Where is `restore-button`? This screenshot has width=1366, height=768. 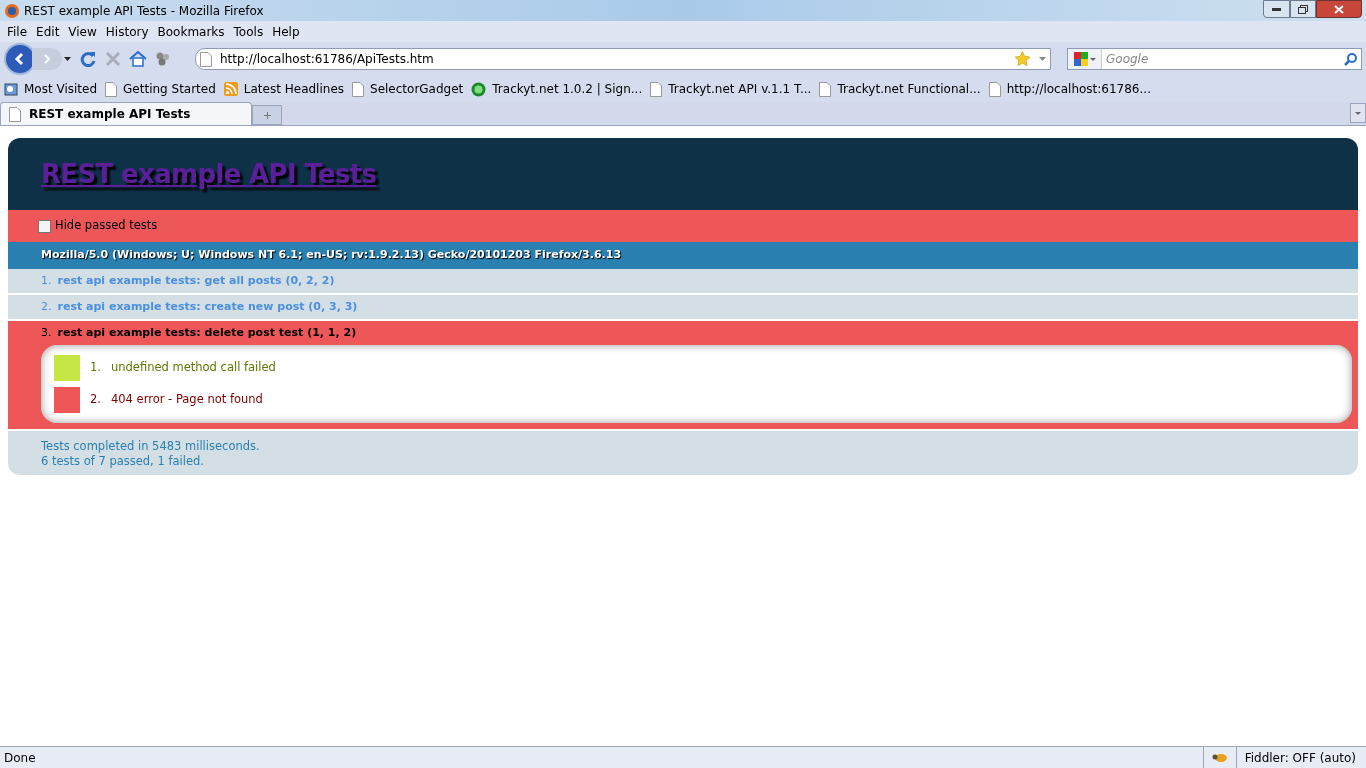
restore-button is located at coordinates (1303, 9).